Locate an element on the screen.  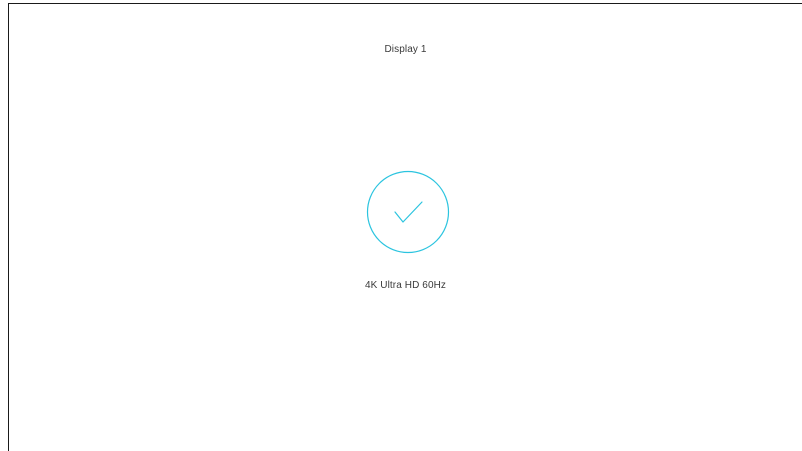
display-title: Display 1 is located at coordinates (405, 49).